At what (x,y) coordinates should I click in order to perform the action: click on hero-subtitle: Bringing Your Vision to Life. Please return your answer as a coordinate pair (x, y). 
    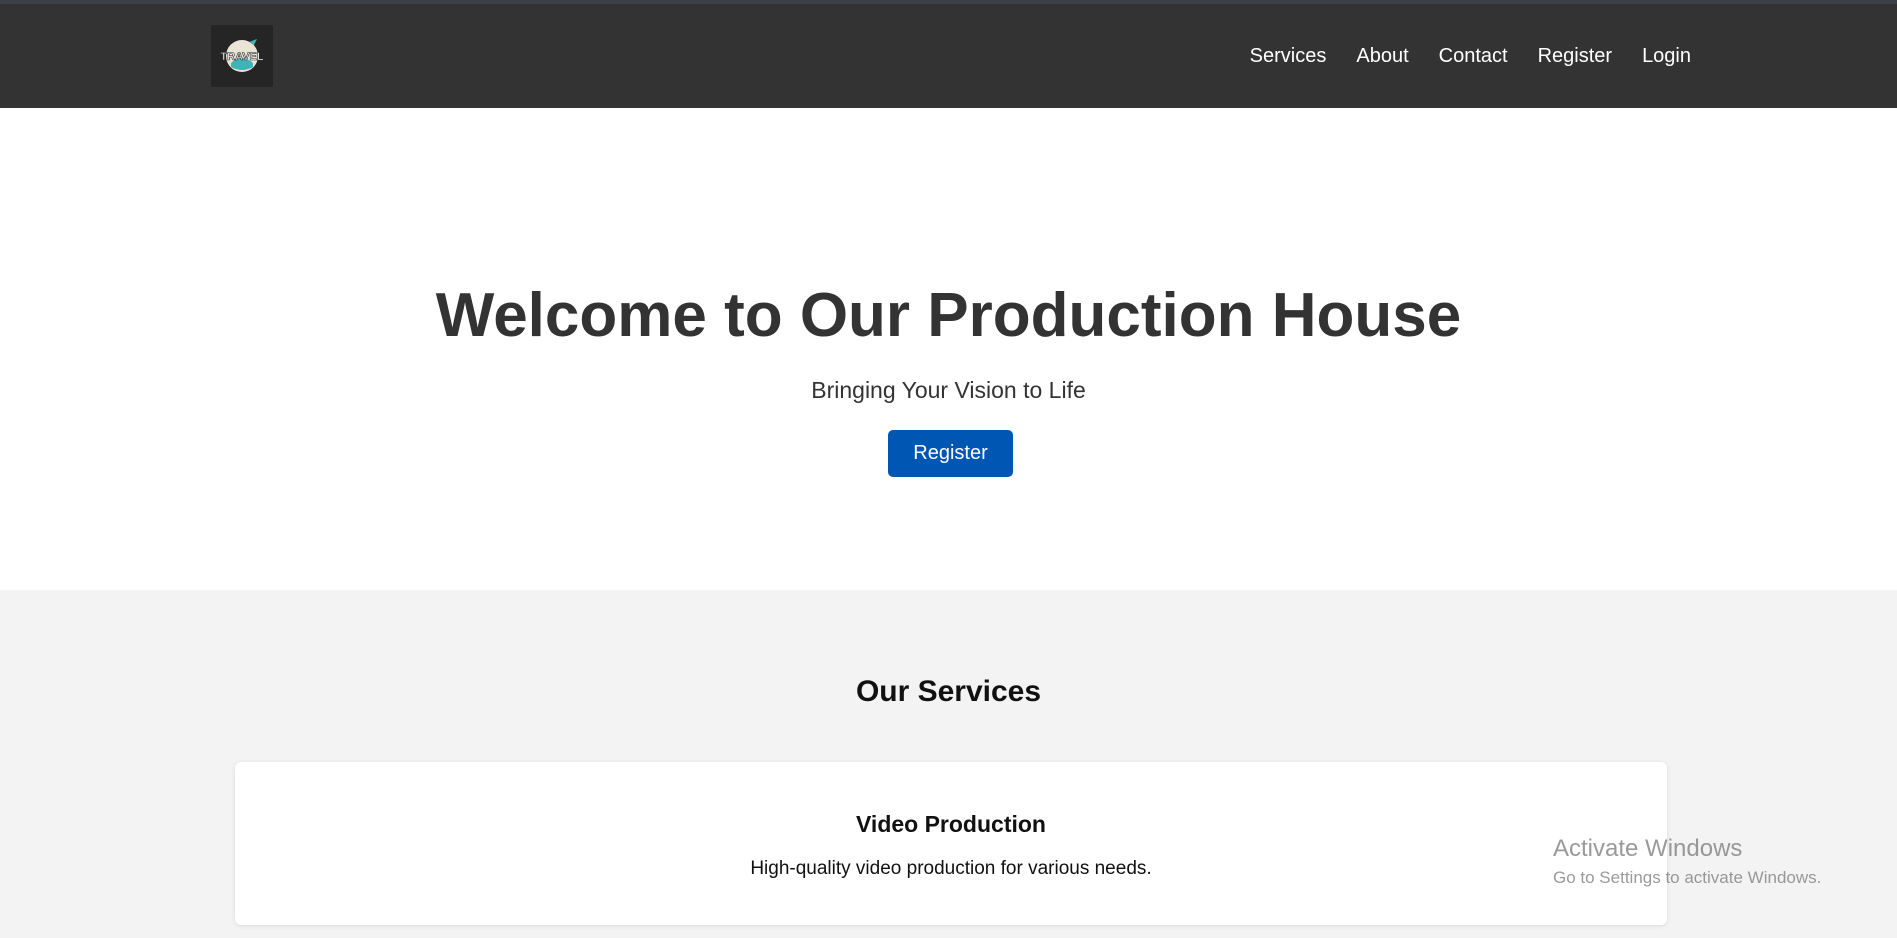
    Looking at the image, I should click on (948, 390).